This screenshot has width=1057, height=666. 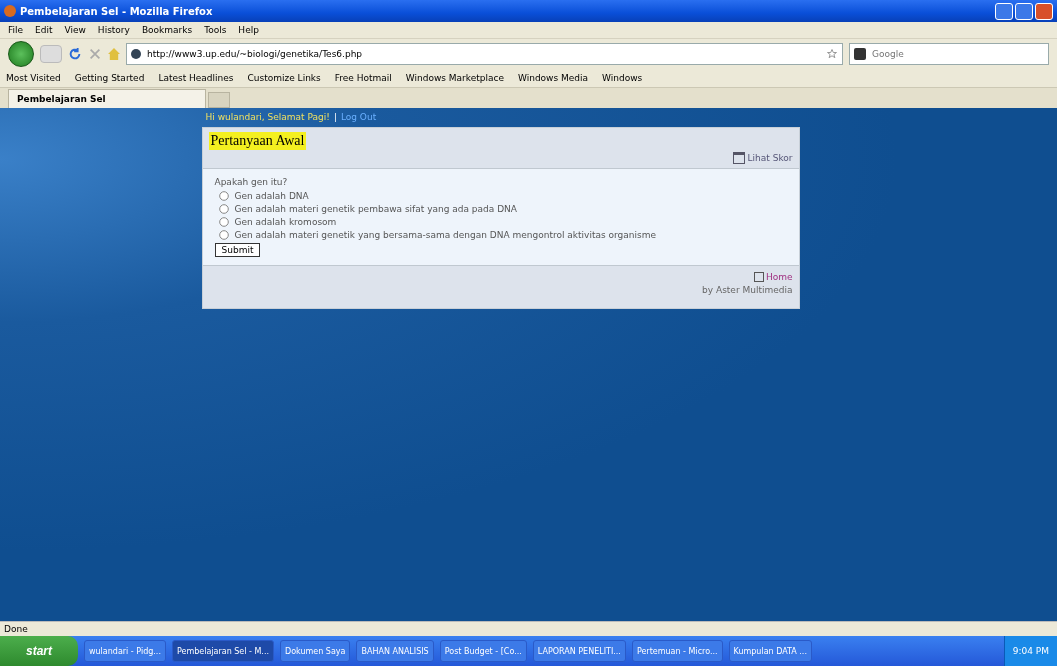 I want to click on stop-icon, so click(x=95, y=54).